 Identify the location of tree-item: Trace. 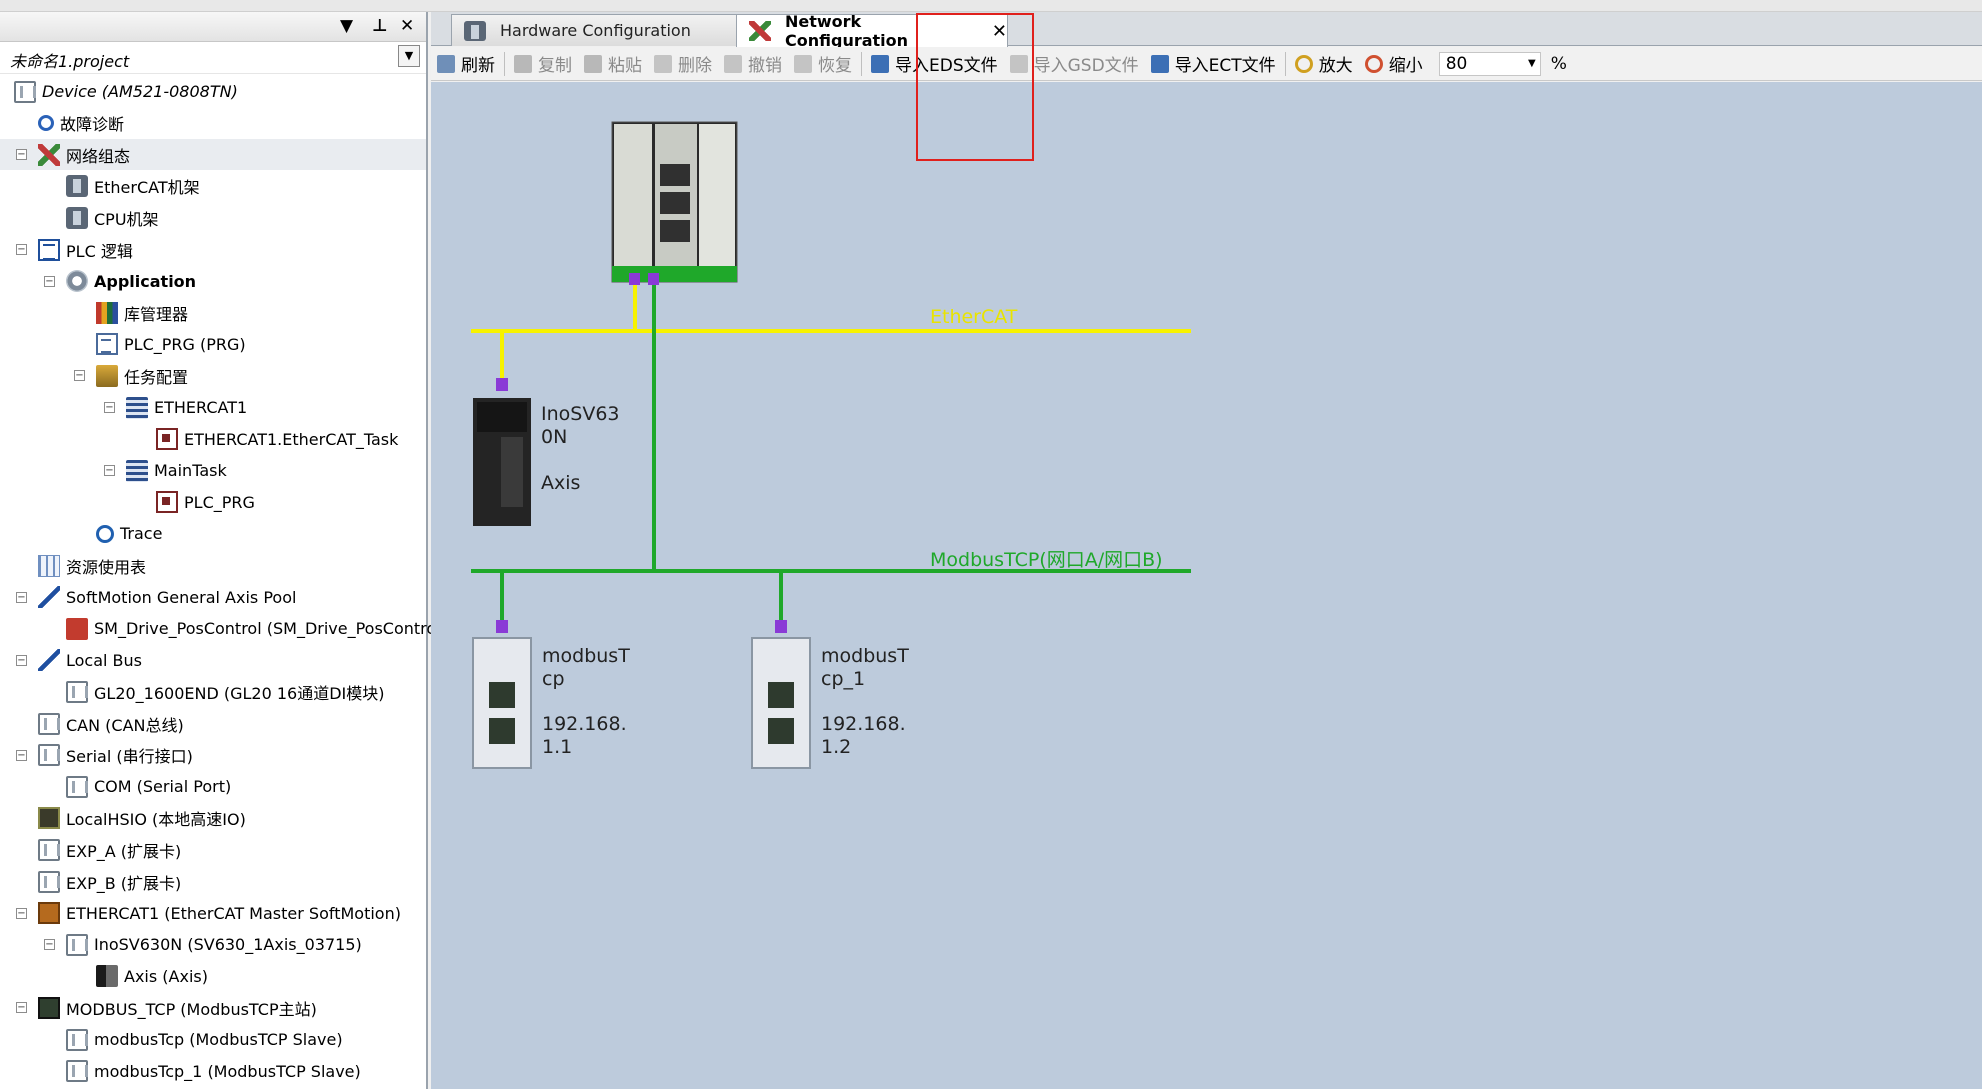
(213, 533).